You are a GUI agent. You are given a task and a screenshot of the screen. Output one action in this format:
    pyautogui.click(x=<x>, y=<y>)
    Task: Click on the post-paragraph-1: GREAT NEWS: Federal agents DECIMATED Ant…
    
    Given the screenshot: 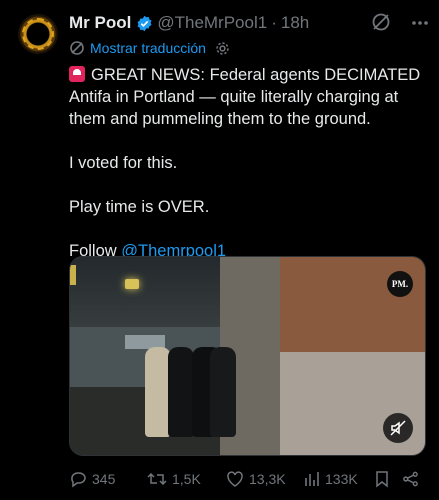 What is the action you would take?
    pyautogui.click(x=250, y=97)
    